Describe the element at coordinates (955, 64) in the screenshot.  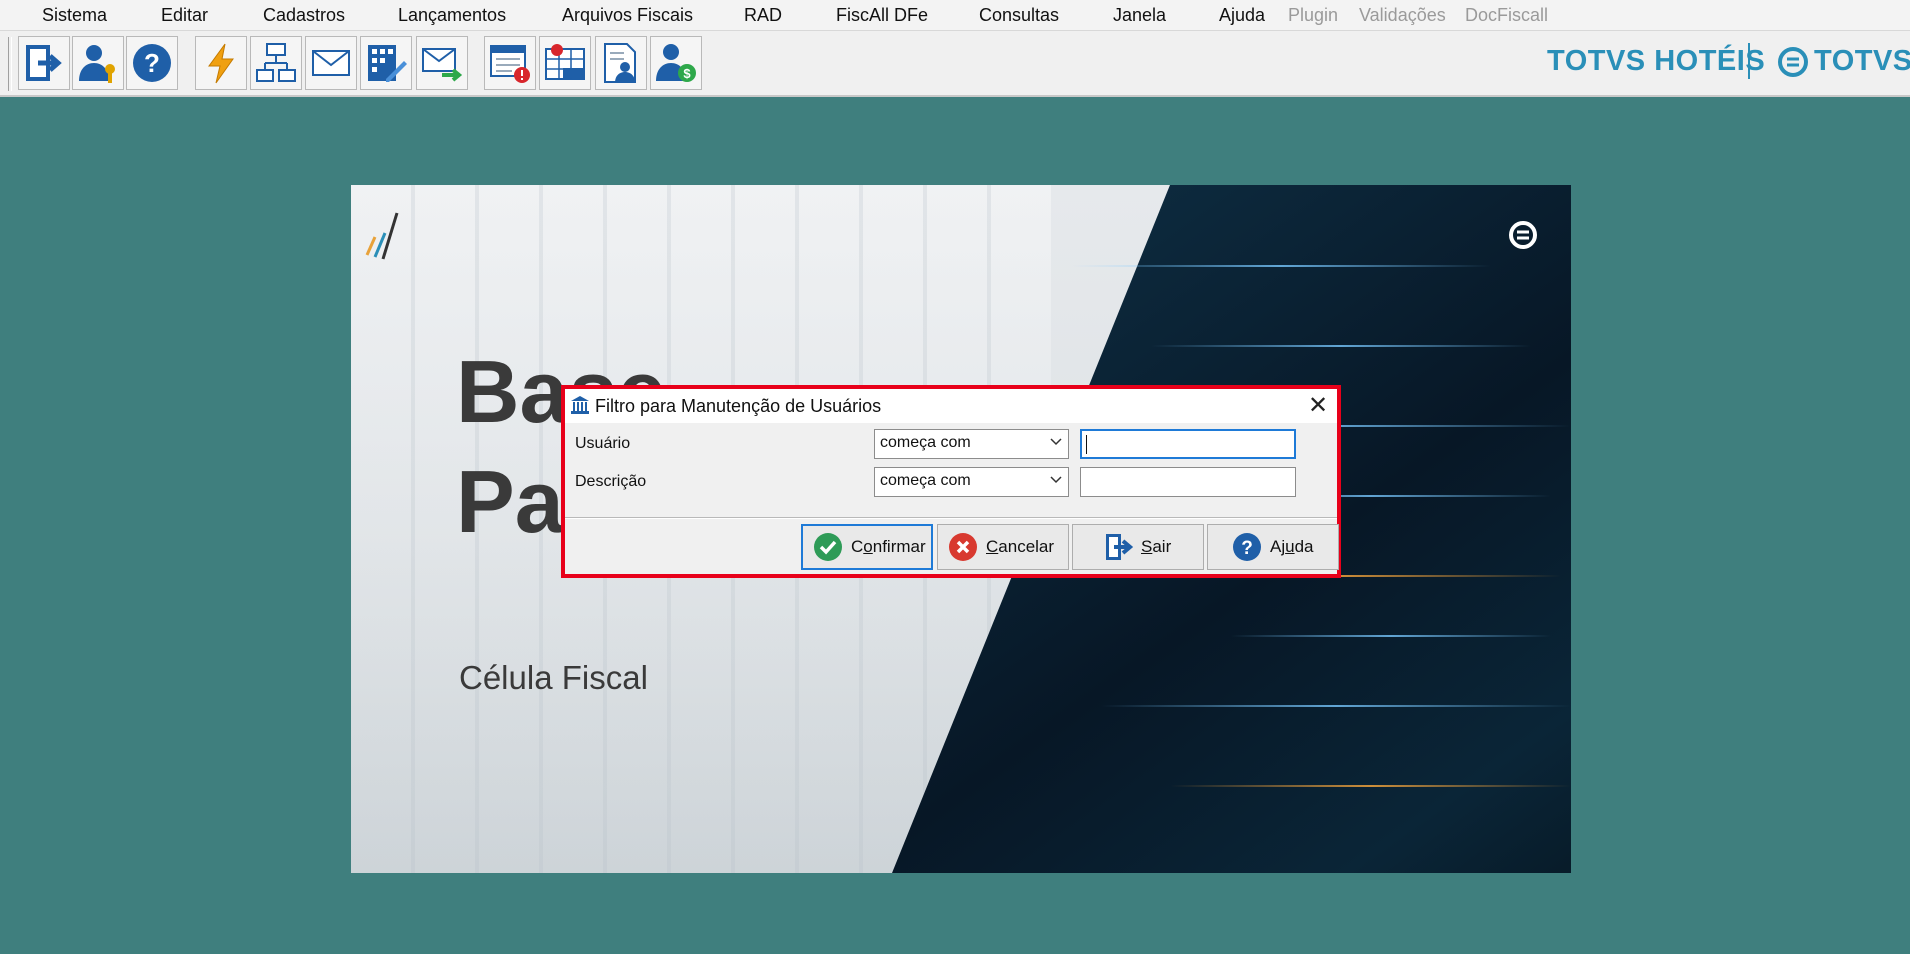
I see `toolbar: ? $ TOTVS HOTÉIS TOTVS` at that location.